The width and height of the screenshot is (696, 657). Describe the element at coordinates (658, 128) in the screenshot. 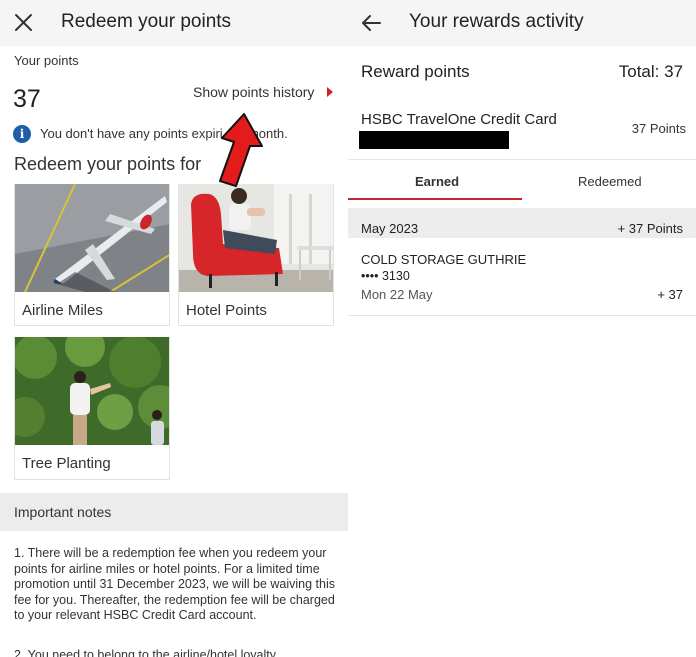

I see `credit-card-points: 37 Points` at that location.